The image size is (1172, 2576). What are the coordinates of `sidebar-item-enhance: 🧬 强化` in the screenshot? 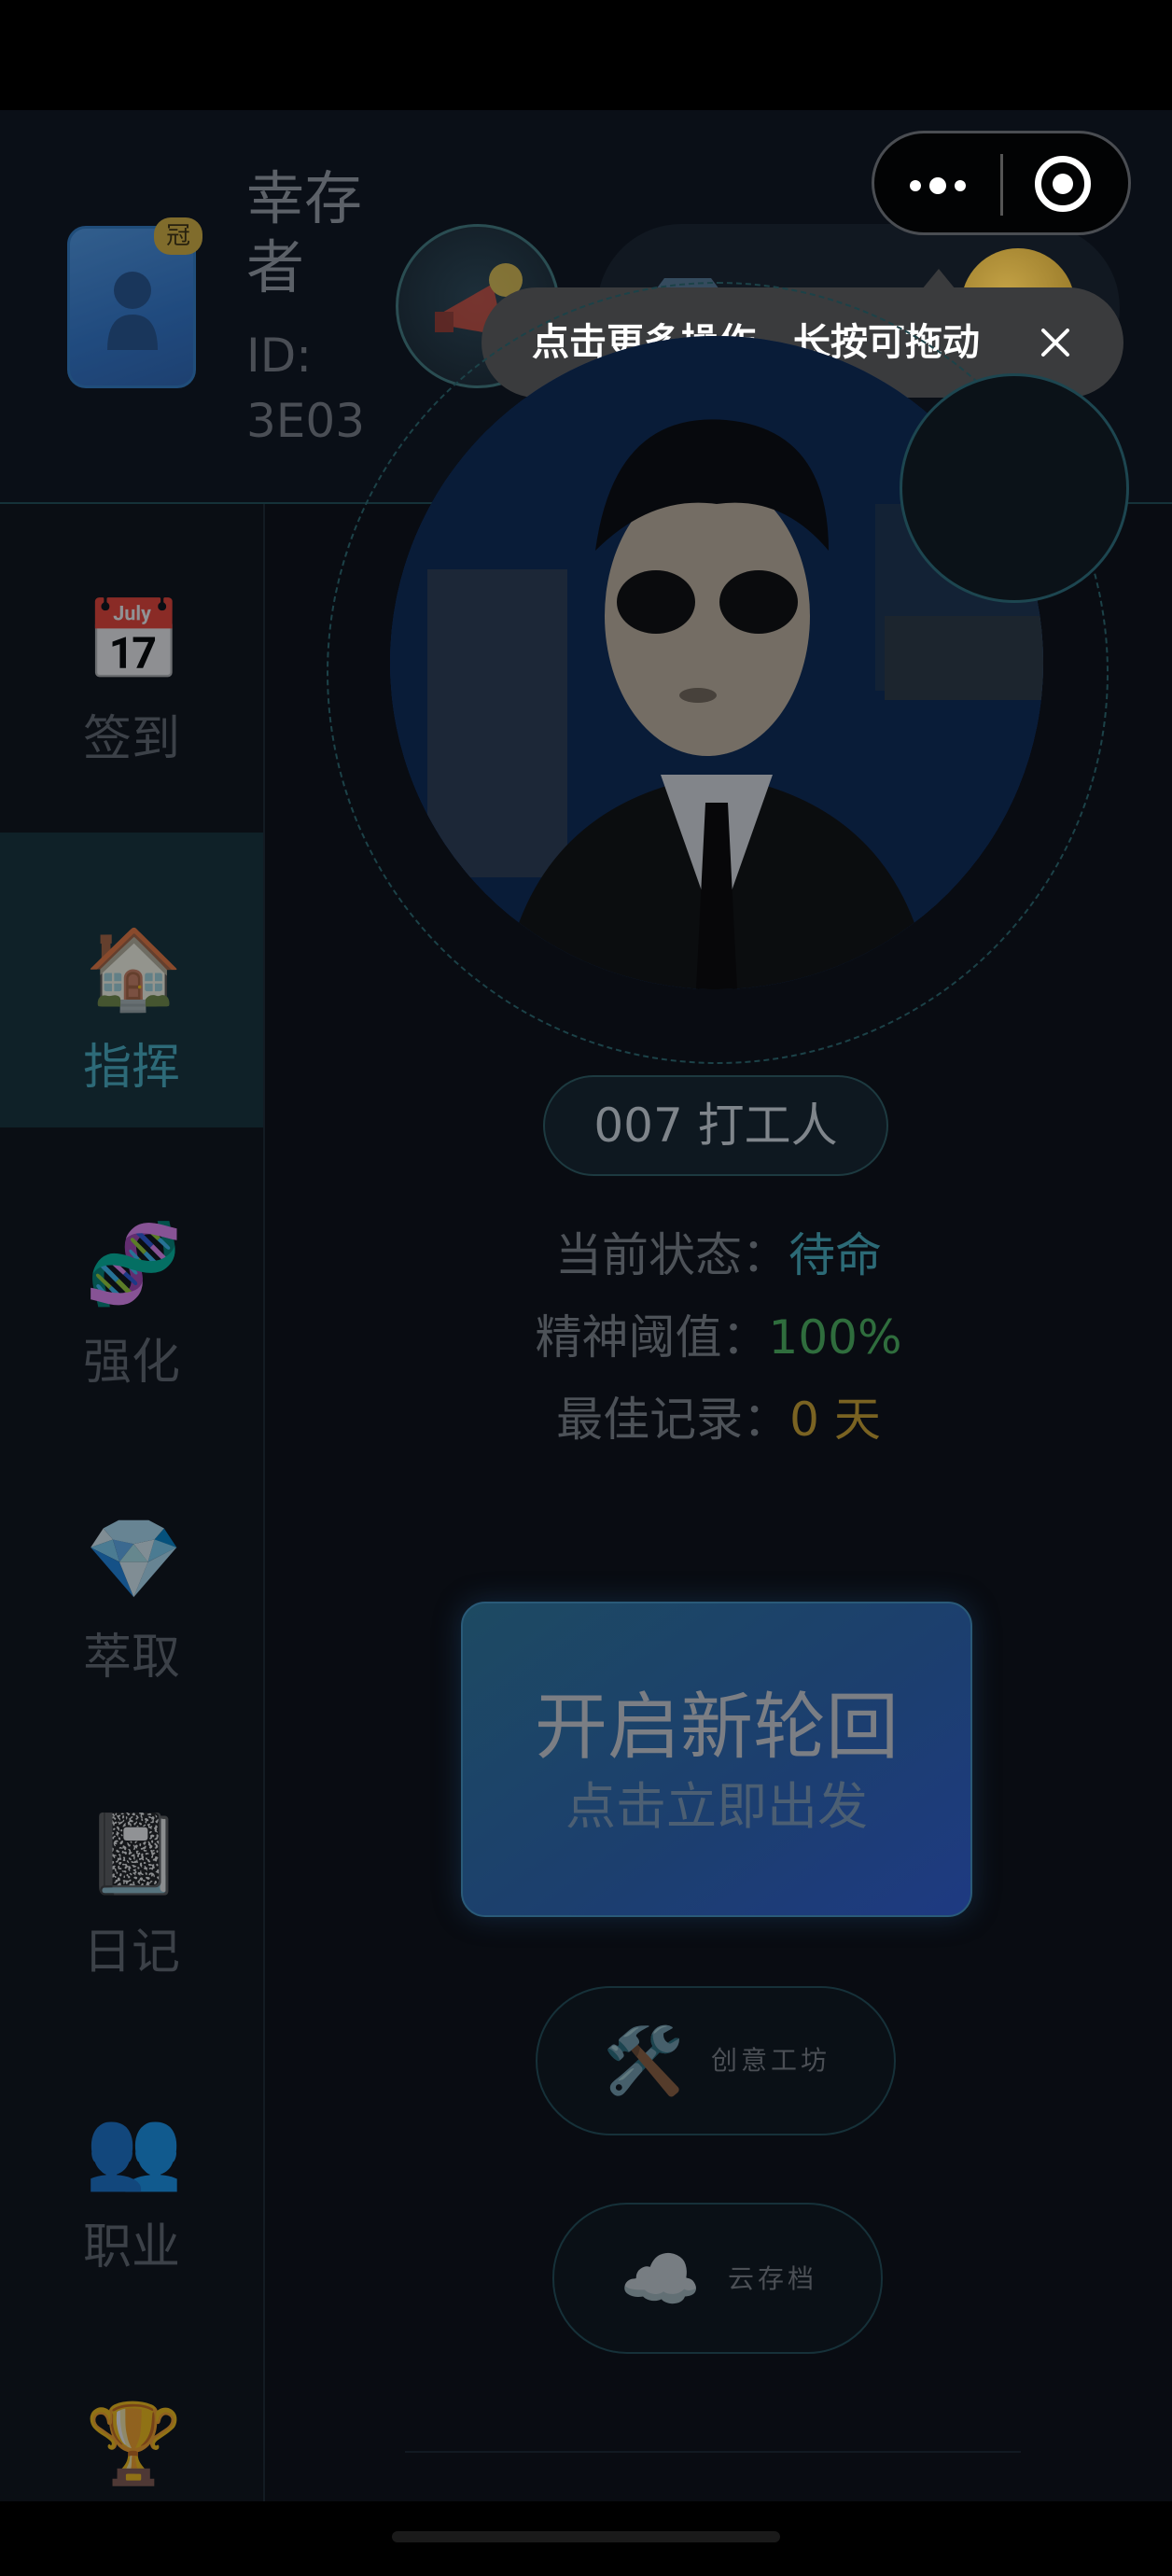 It's located at (131, 1274).